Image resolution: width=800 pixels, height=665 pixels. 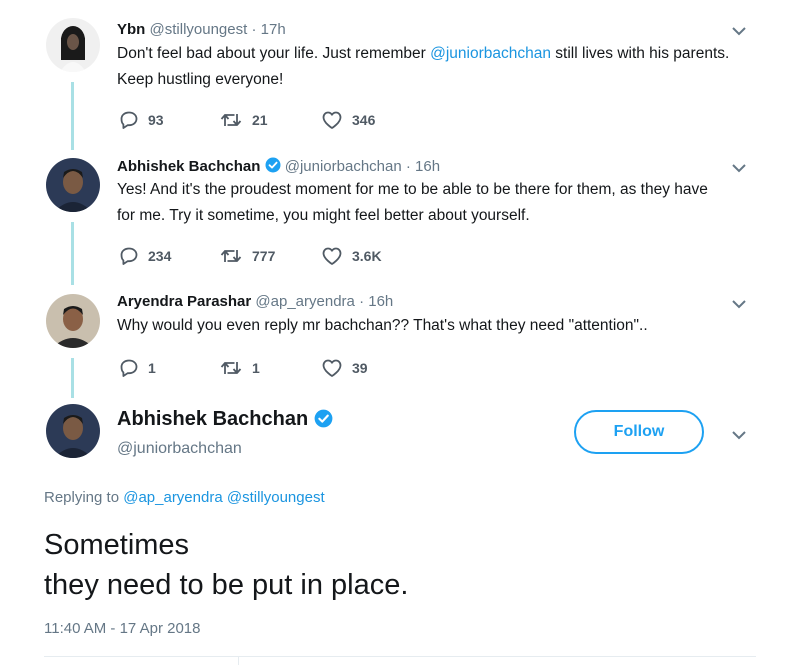 What do you see at coordinates (156, 120) in the screenshot?
I see `reply-count: 93` at bounding box center [156, 120].